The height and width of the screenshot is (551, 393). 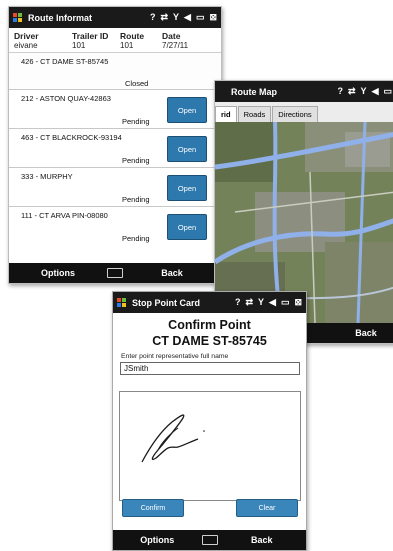 I want to click on tab-directions: Directions, so click(x=295, y=114).